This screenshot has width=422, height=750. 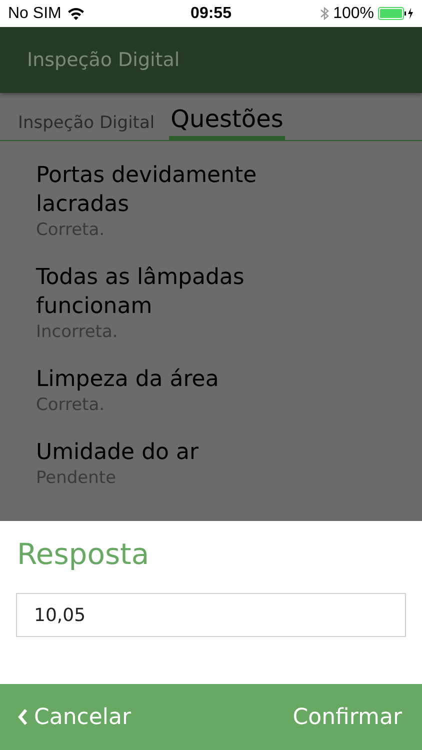 I want to click on chevron-left-icon, so click(x=23, y=717).